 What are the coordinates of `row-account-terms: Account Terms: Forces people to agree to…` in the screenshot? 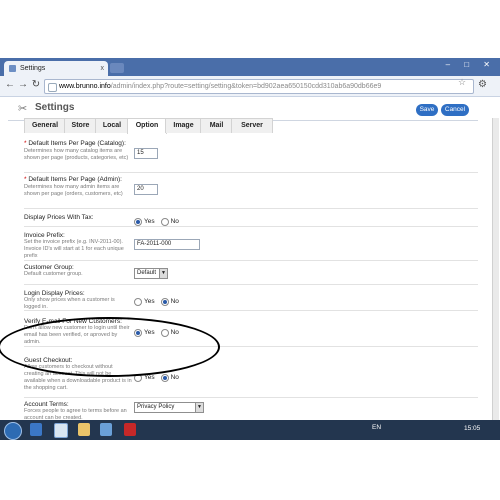 It's located at (251, 410).